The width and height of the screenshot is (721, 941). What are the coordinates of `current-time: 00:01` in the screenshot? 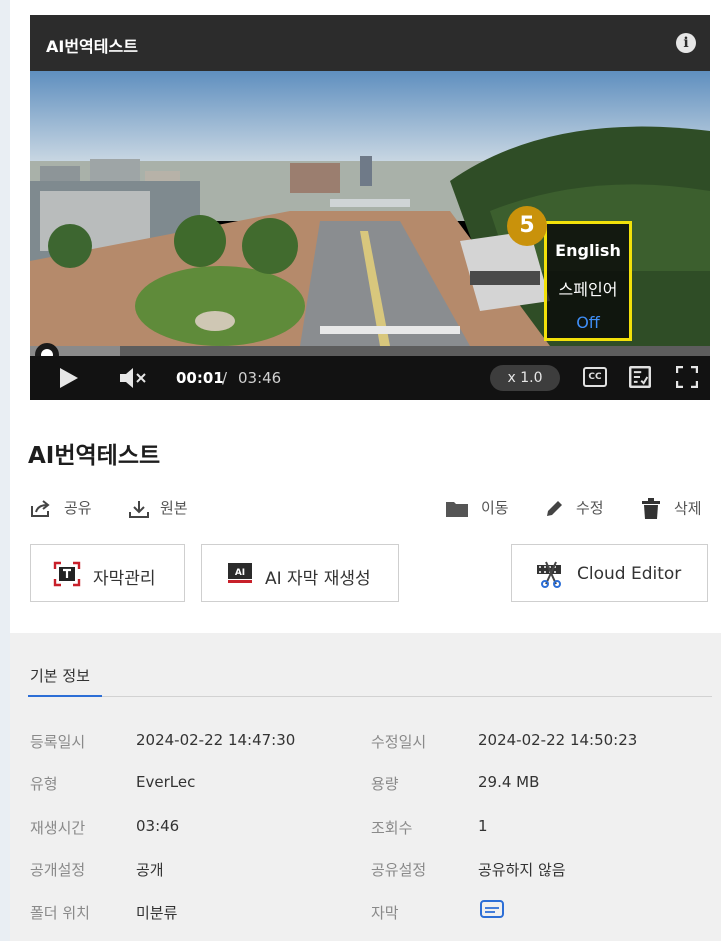 It's located at (200, 378).